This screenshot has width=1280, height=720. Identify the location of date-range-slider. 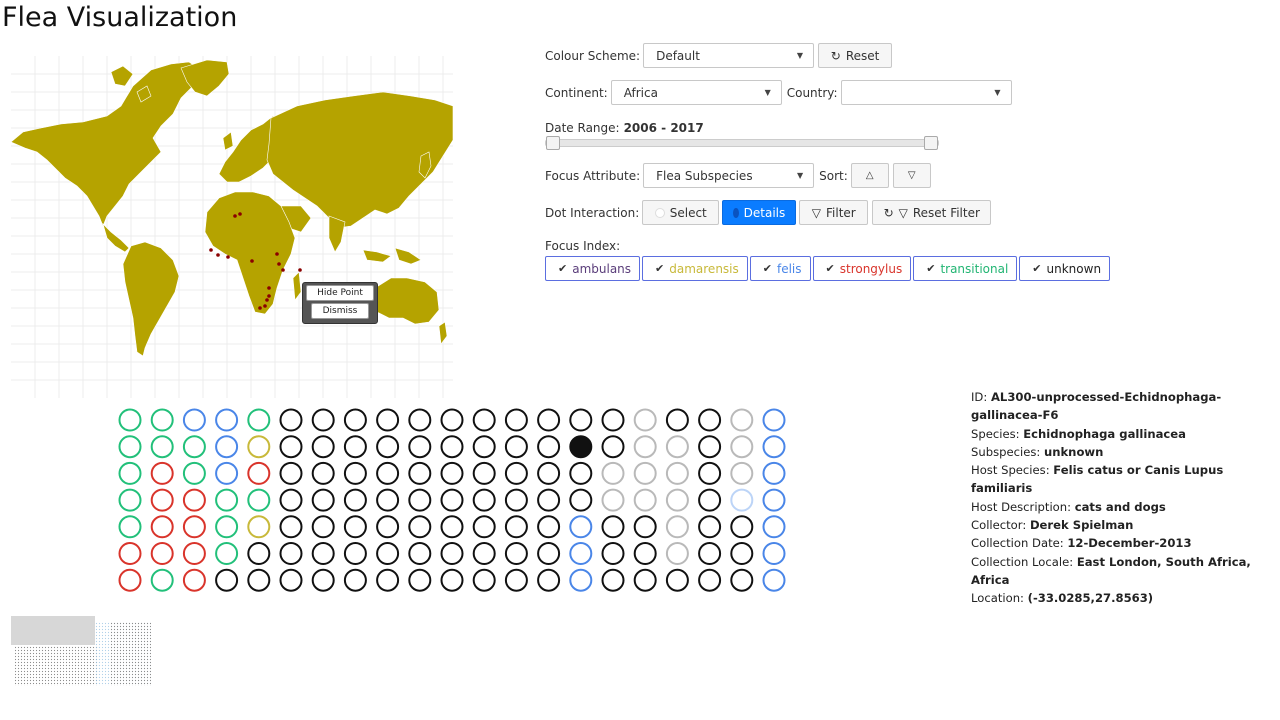
(742, 143).